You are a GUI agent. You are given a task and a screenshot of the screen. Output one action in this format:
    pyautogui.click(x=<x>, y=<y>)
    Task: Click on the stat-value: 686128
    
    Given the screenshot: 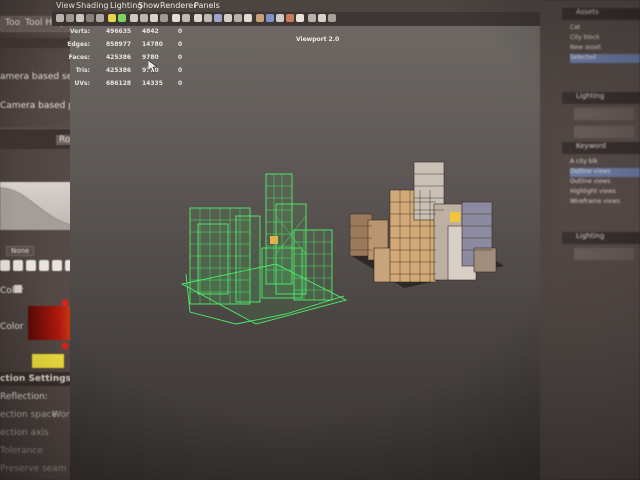 What is the action you would take?
    pyautogui.click(x=119, y=83)
    